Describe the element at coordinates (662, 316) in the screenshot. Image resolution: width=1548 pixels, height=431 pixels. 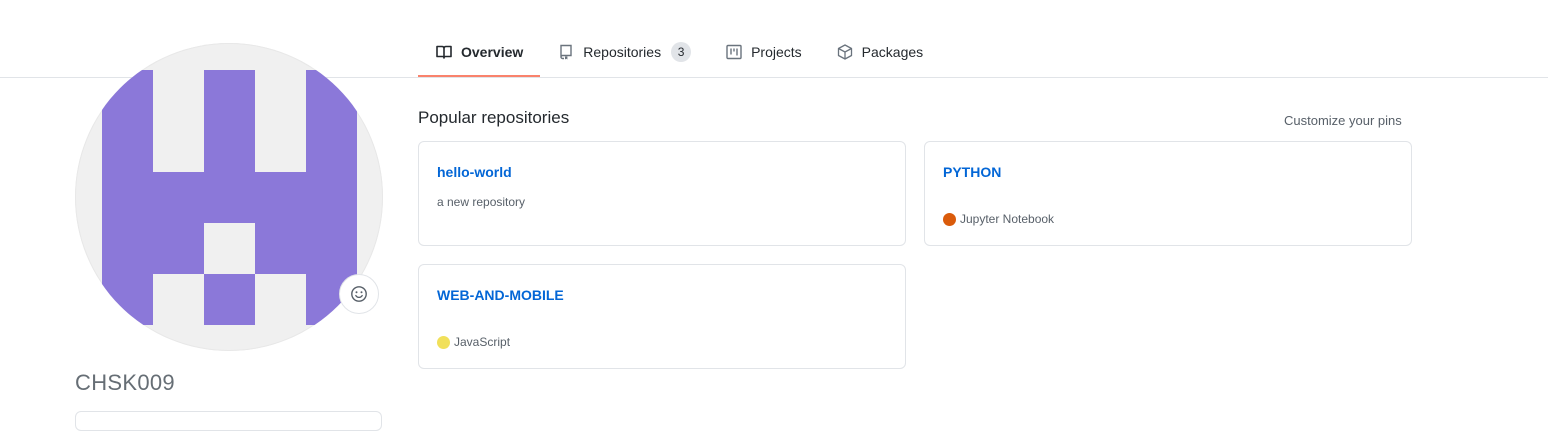
I see `repo-card: WEB-AND-MOBILE JavaScript` at that location.